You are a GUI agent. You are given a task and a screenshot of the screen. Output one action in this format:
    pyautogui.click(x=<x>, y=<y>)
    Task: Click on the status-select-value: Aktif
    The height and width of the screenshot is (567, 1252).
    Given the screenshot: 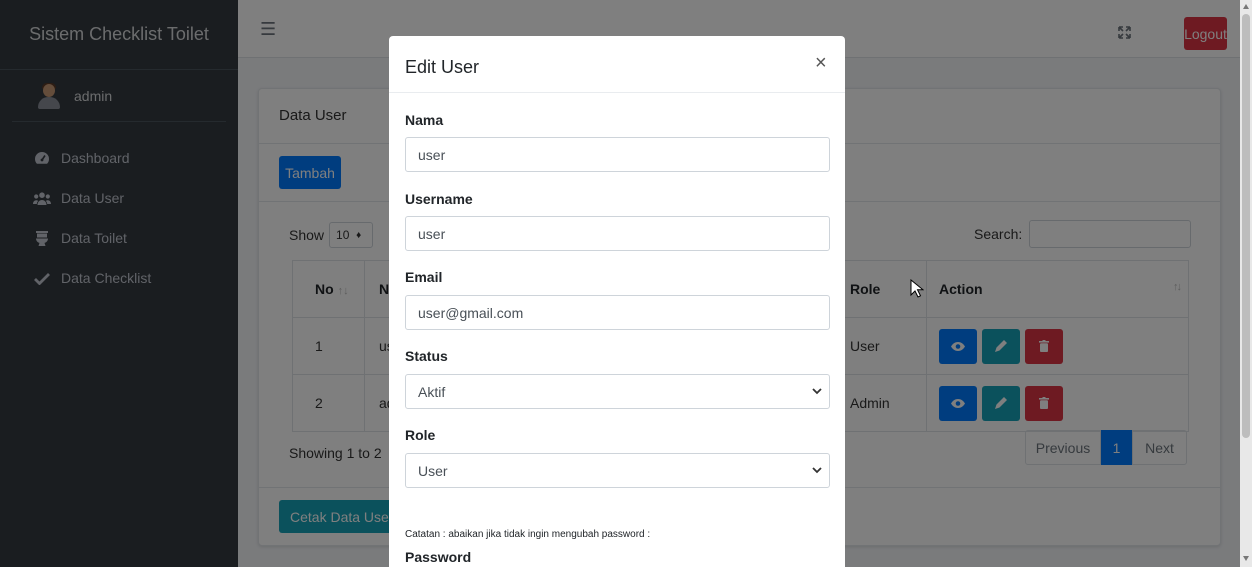 What is the action you would take?
    pyautogui.click(x=432, y=391)
    